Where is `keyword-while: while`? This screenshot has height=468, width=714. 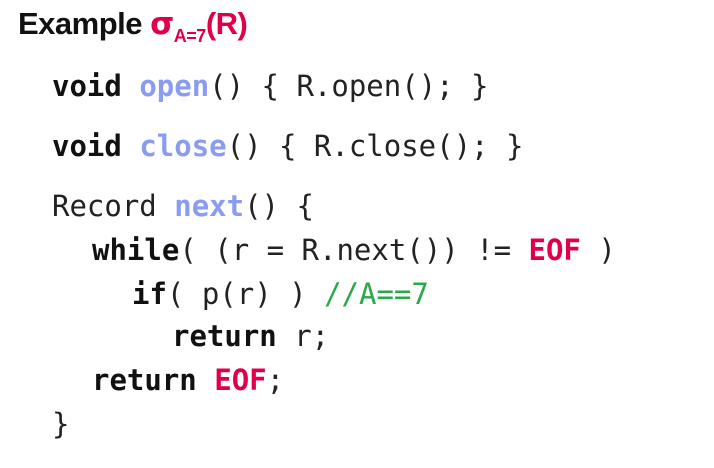
keyword-while: while is located at coordinates (136, 250).